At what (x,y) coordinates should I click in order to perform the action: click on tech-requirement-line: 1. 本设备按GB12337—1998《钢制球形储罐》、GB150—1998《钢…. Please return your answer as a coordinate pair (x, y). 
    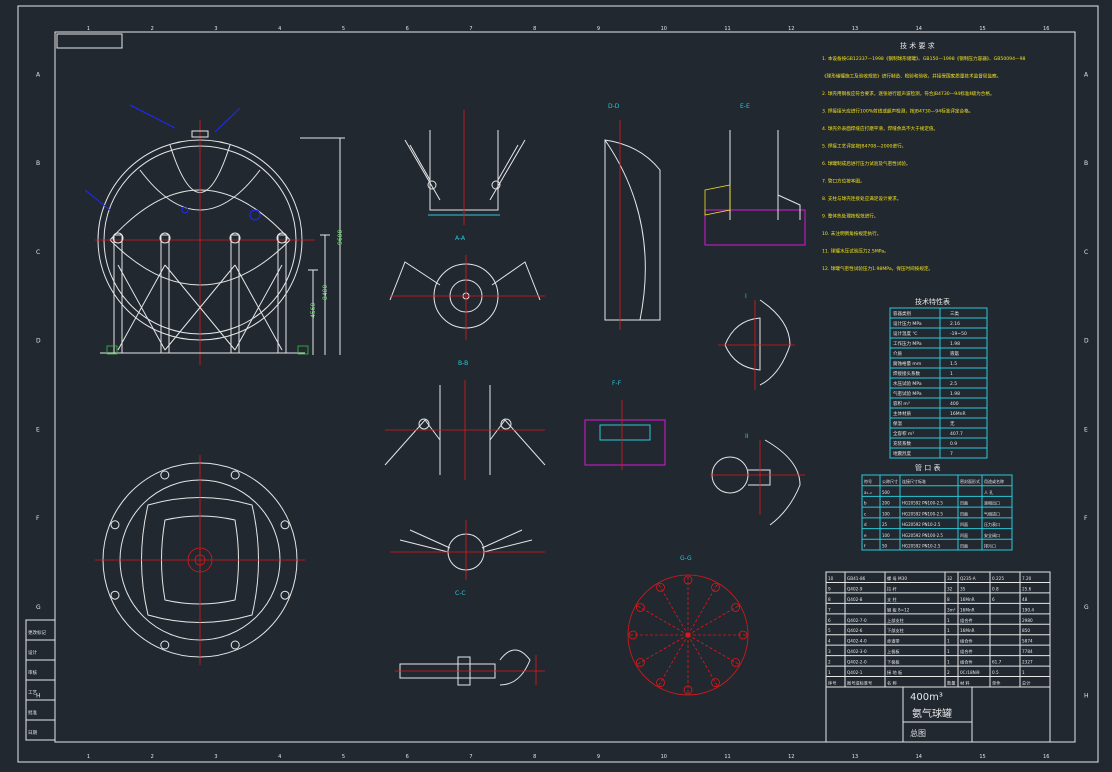
    Looking at the image, I should click on (924, 58).